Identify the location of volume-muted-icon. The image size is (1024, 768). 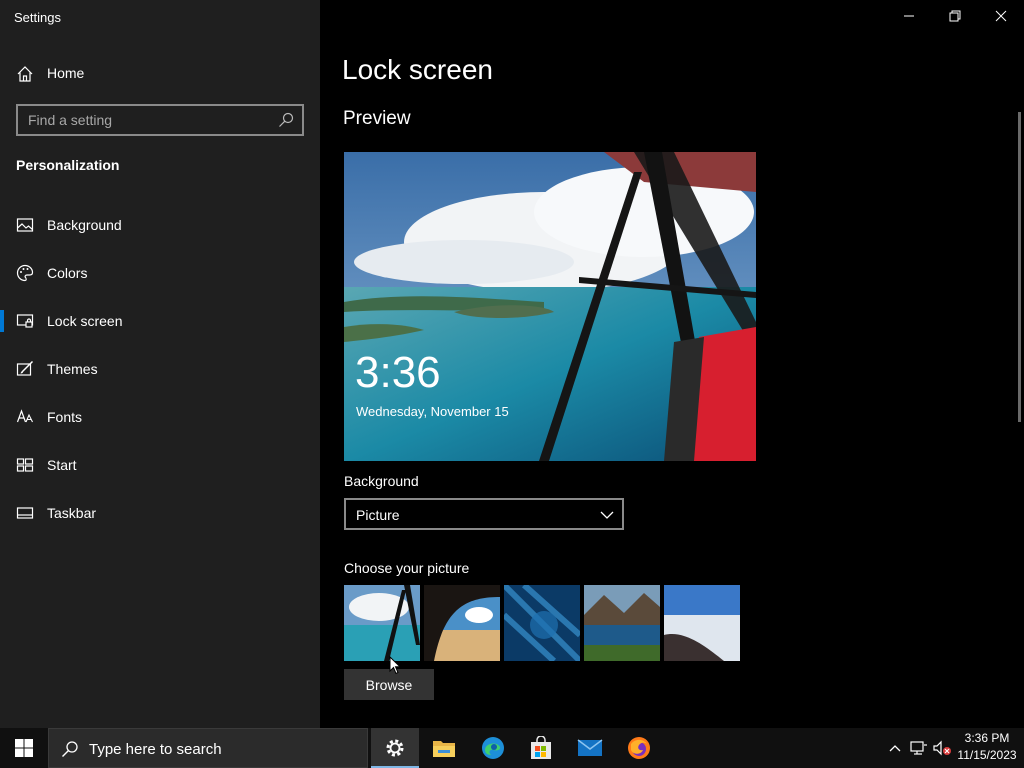
(942, 748).